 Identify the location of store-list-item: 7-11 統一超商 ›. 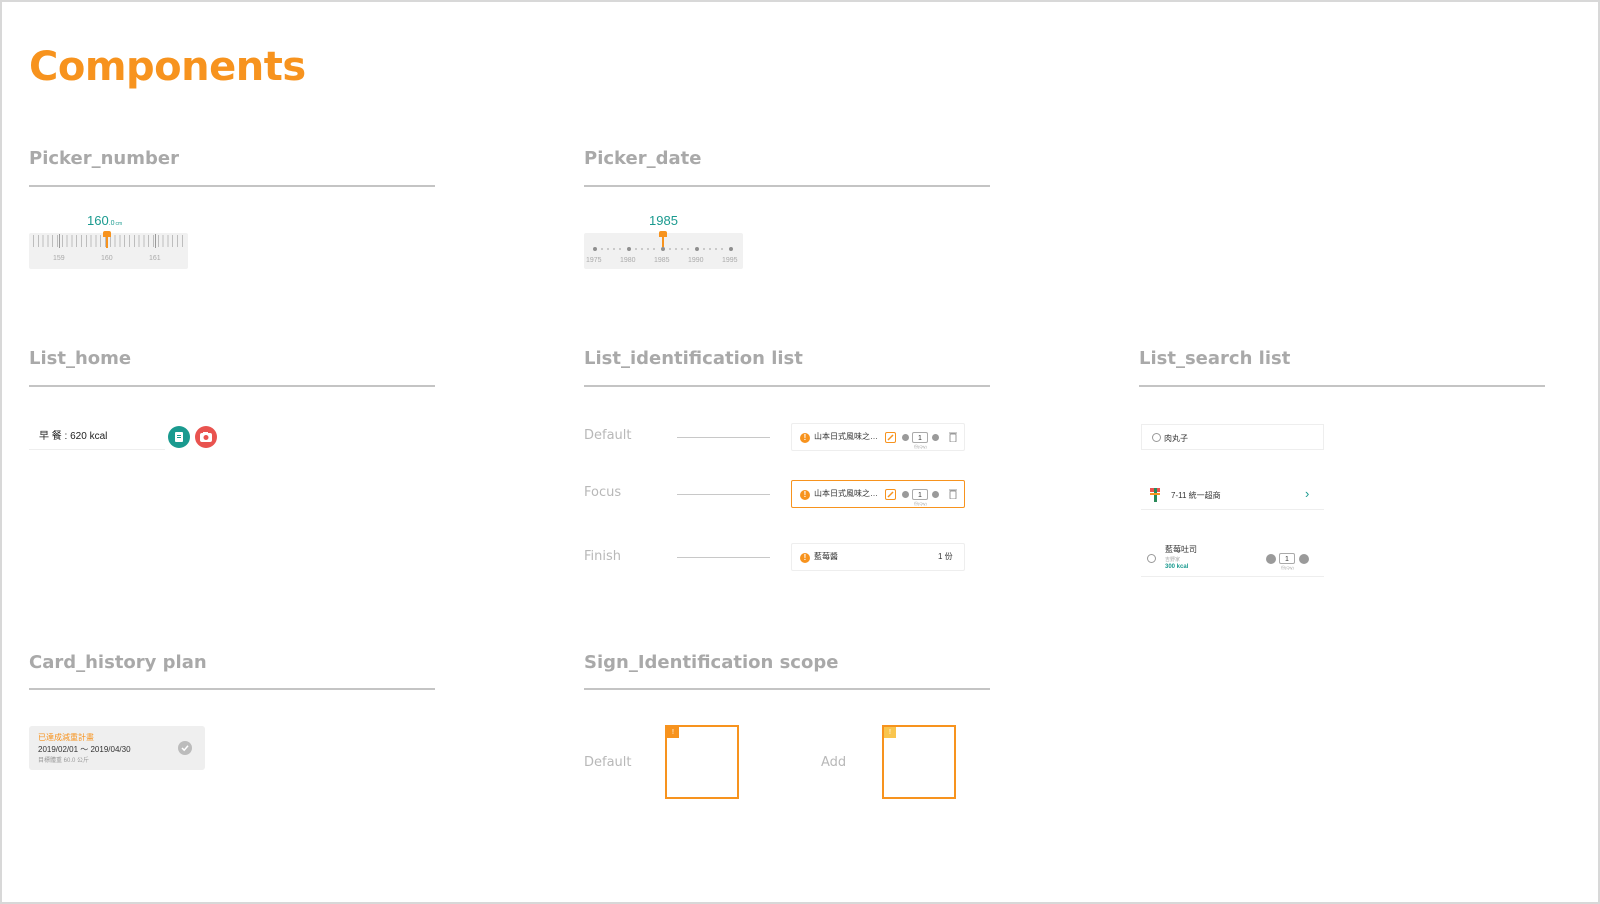
(1232, 495).